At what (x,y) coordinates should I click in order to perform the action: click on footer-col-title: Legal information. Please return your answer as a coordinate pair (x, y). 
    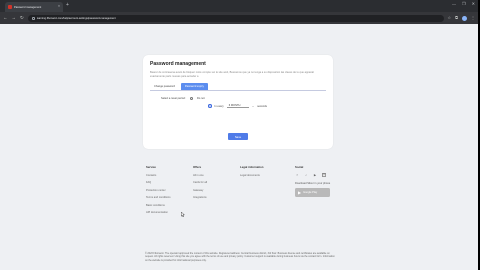
    Looking at the image, I should click on (252, 167).